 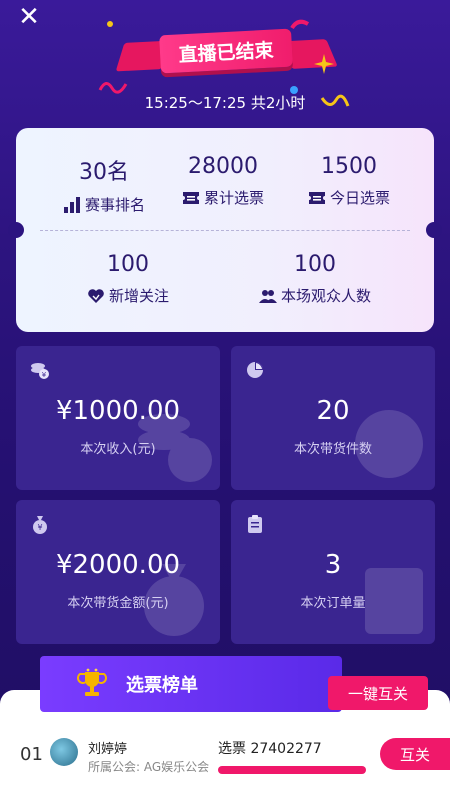 I want to click on bar-chart-icon, so click(x=71, y=204).